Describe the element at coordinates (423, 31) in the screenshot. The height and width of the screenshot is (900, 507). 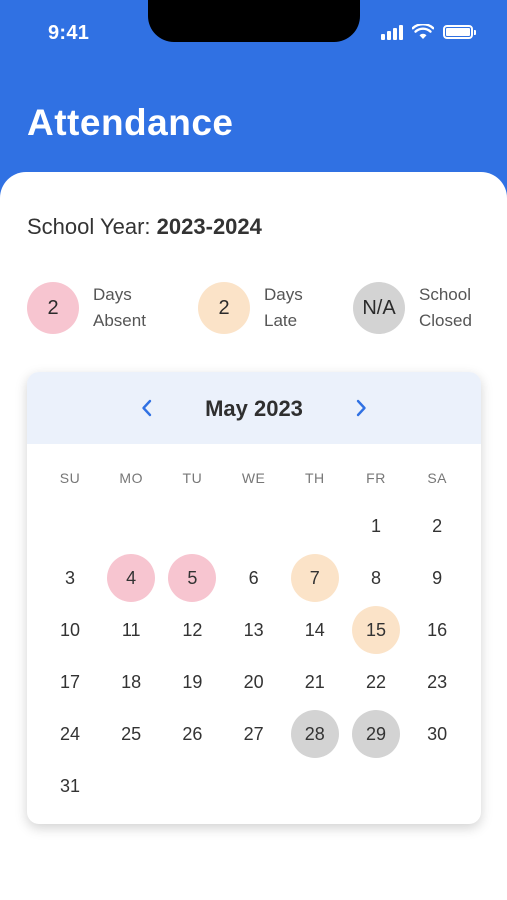
I see `wifi-icon` at that location.